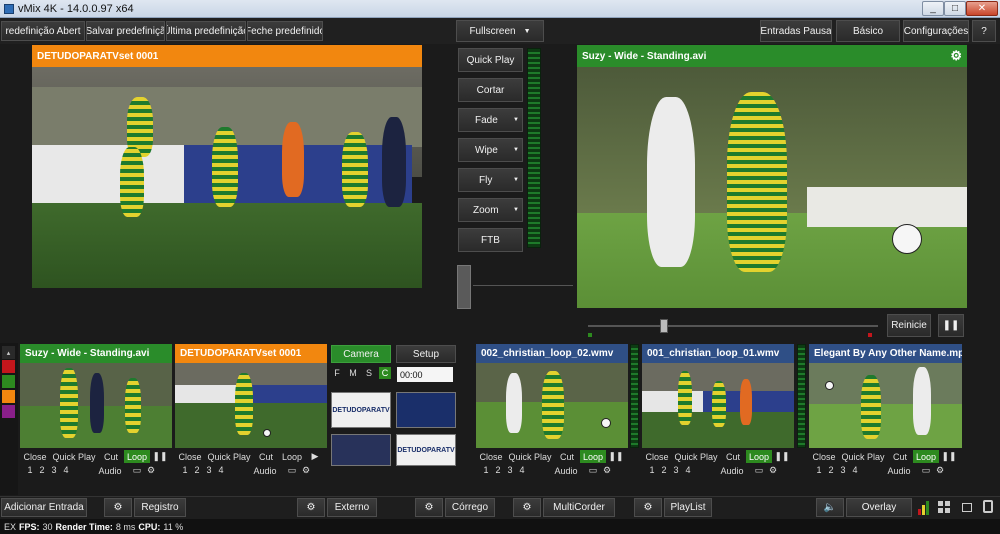 The image size is (1000, 534). I want to click on color-filter-orange, so click(8, 396).